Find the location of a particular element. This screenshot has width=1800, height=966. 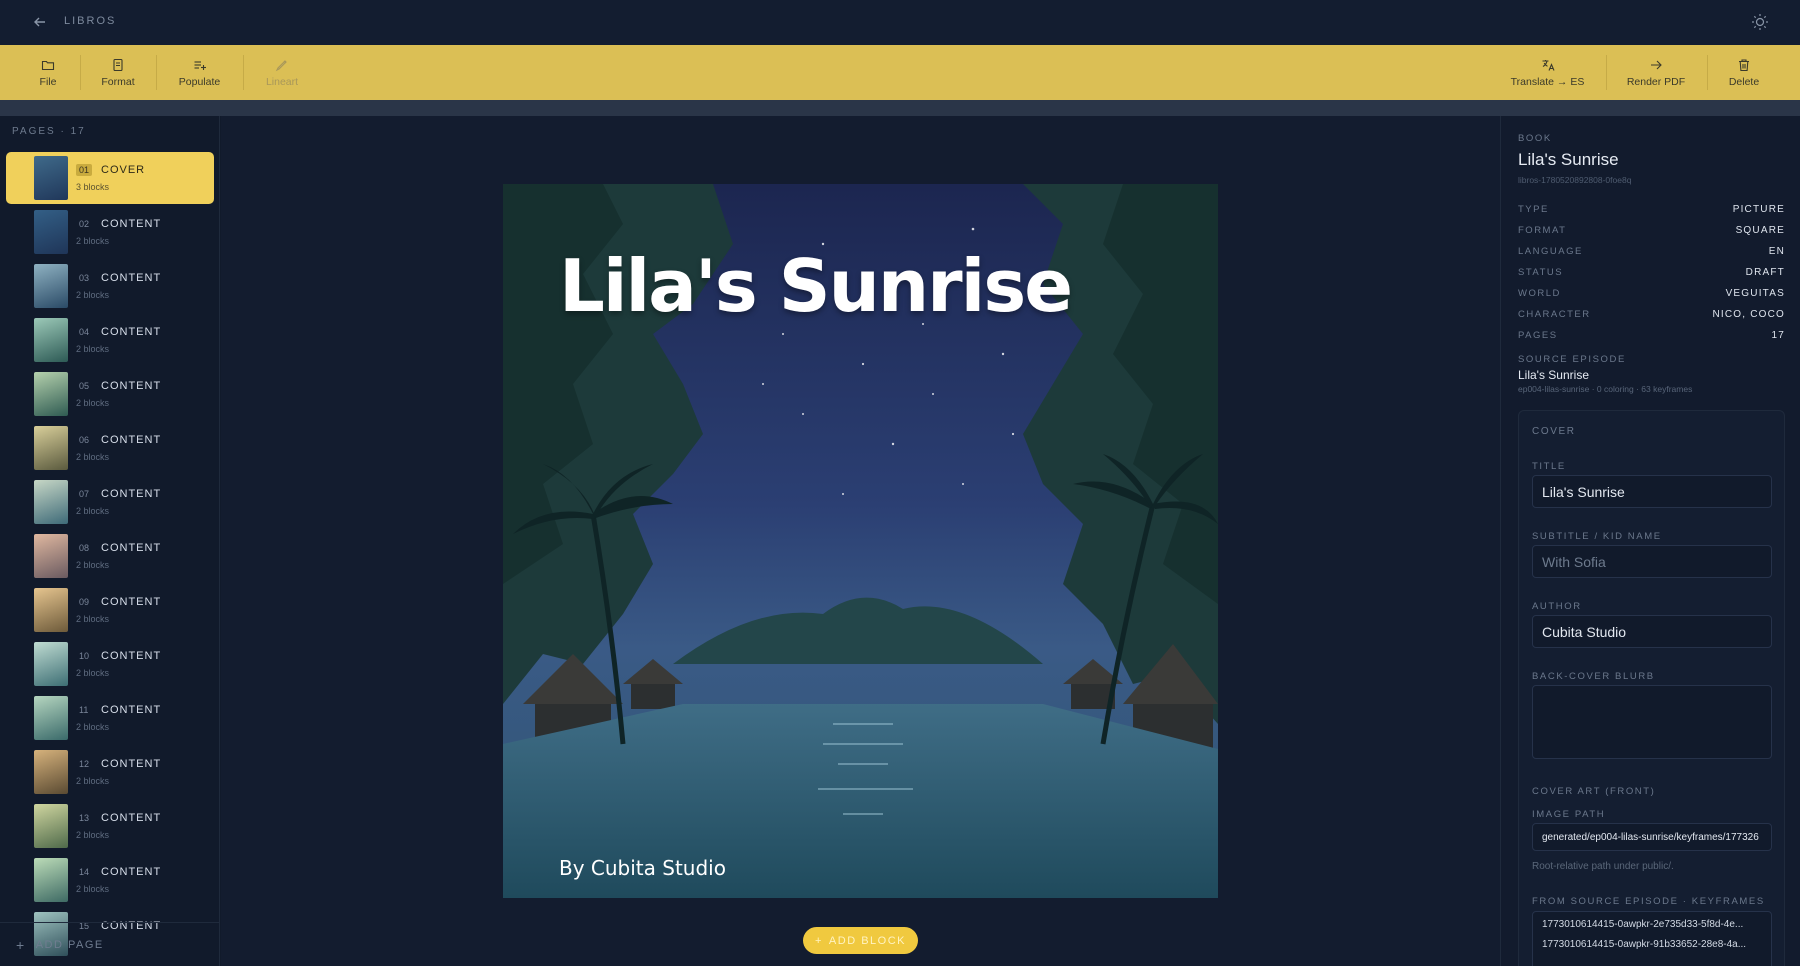

lineart-button: Lineart is located at coordinates (282, 72).